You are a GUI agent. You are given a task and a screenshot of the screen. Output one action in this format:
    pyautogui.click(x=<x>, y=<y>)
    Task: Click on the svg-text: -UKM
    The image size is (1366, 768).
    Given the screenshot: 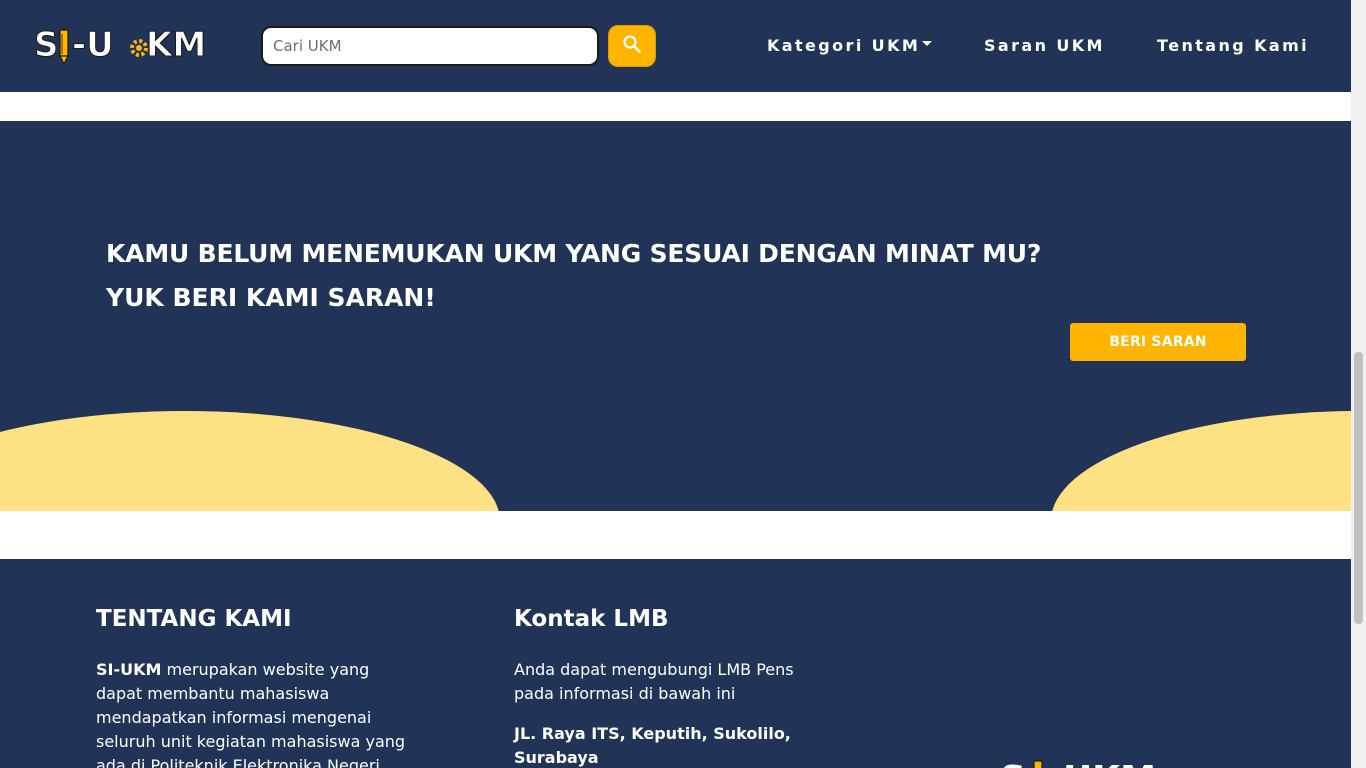 What is the action you would take?
    pyautogui.click(x=1102, y=763)
    